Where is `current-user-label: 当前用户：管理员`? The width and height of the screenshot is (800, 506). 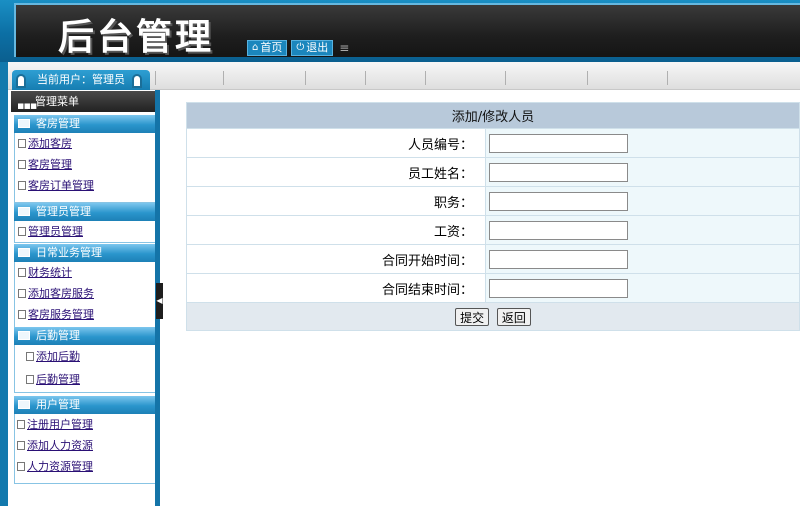 current-user-label: 当前用户：管理员 is located at coordinates (81, 79).